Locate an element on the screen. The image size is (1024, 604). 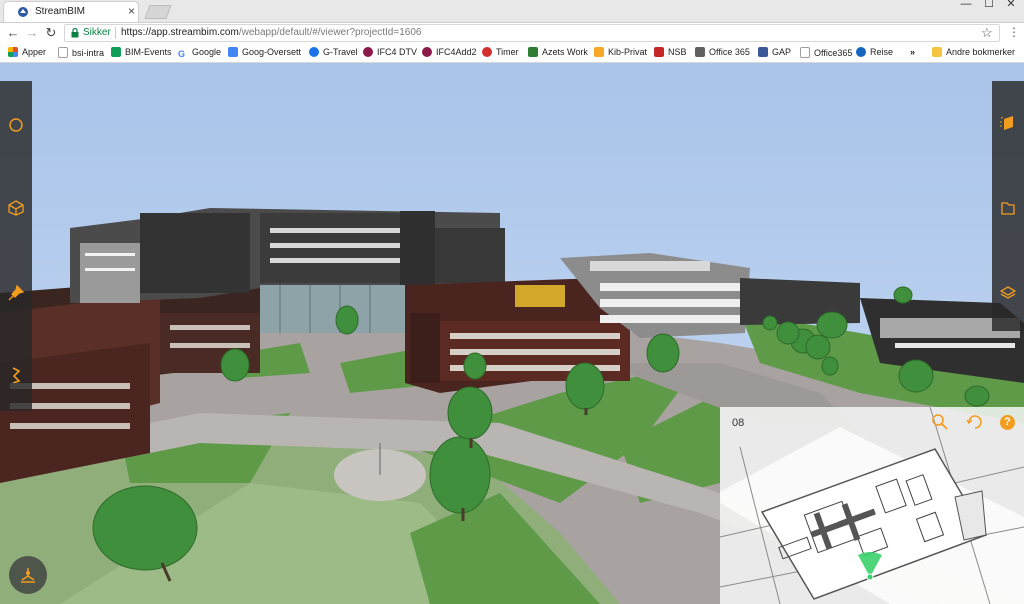
measure-icon is located at coordinates (16, 375).